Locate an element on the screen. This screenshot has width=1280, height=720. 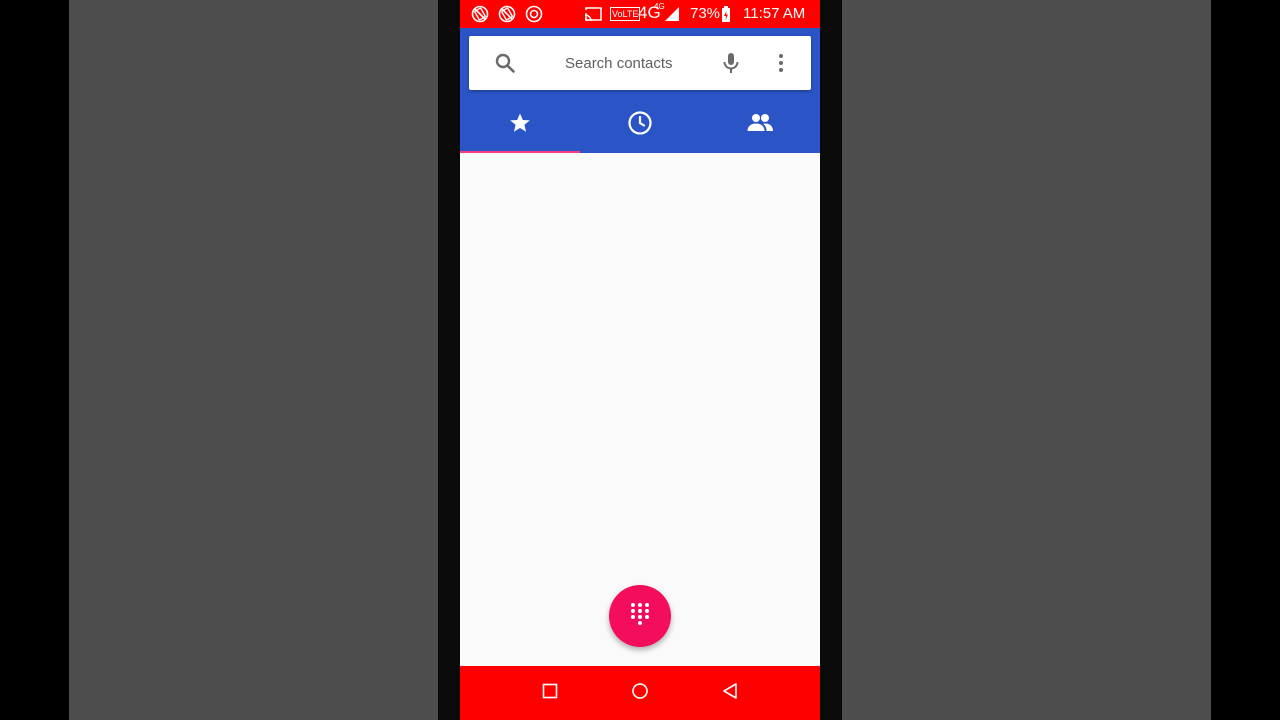
battery-percent: 73% is located at coordinates (705, 13).